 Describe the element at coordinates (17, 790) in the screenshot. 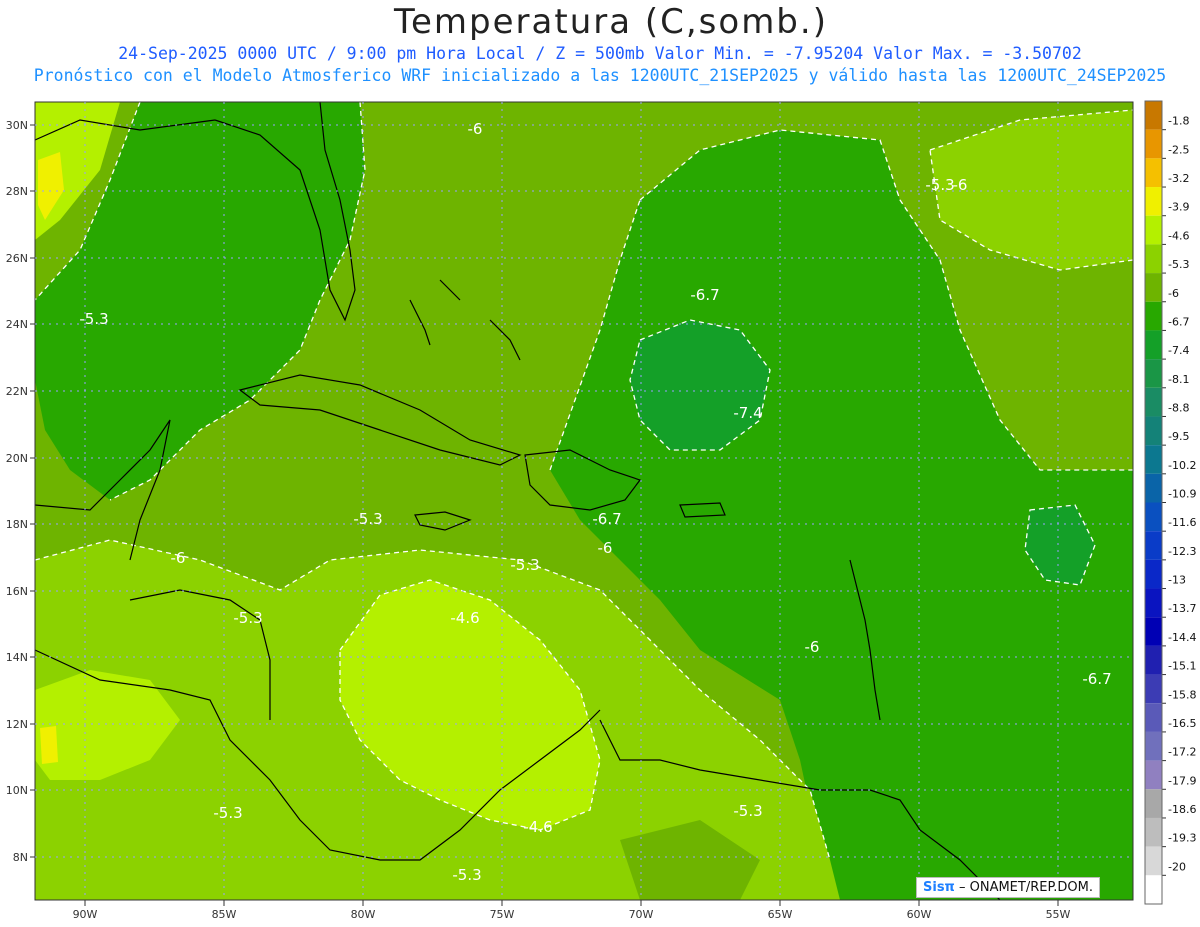

I see `lat-label: 10N` at that location.